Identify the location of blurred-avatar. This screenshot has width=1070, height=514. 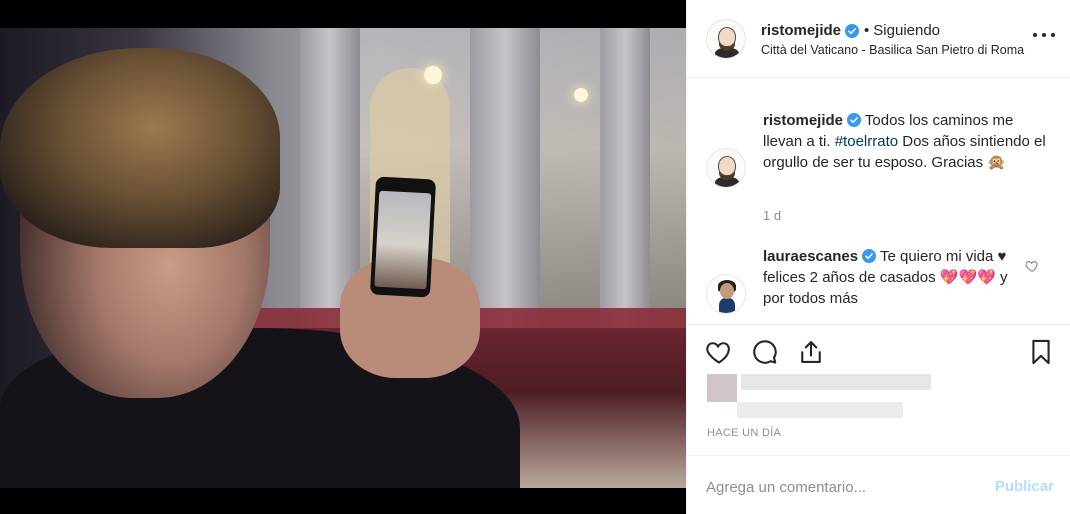
(722, 388).